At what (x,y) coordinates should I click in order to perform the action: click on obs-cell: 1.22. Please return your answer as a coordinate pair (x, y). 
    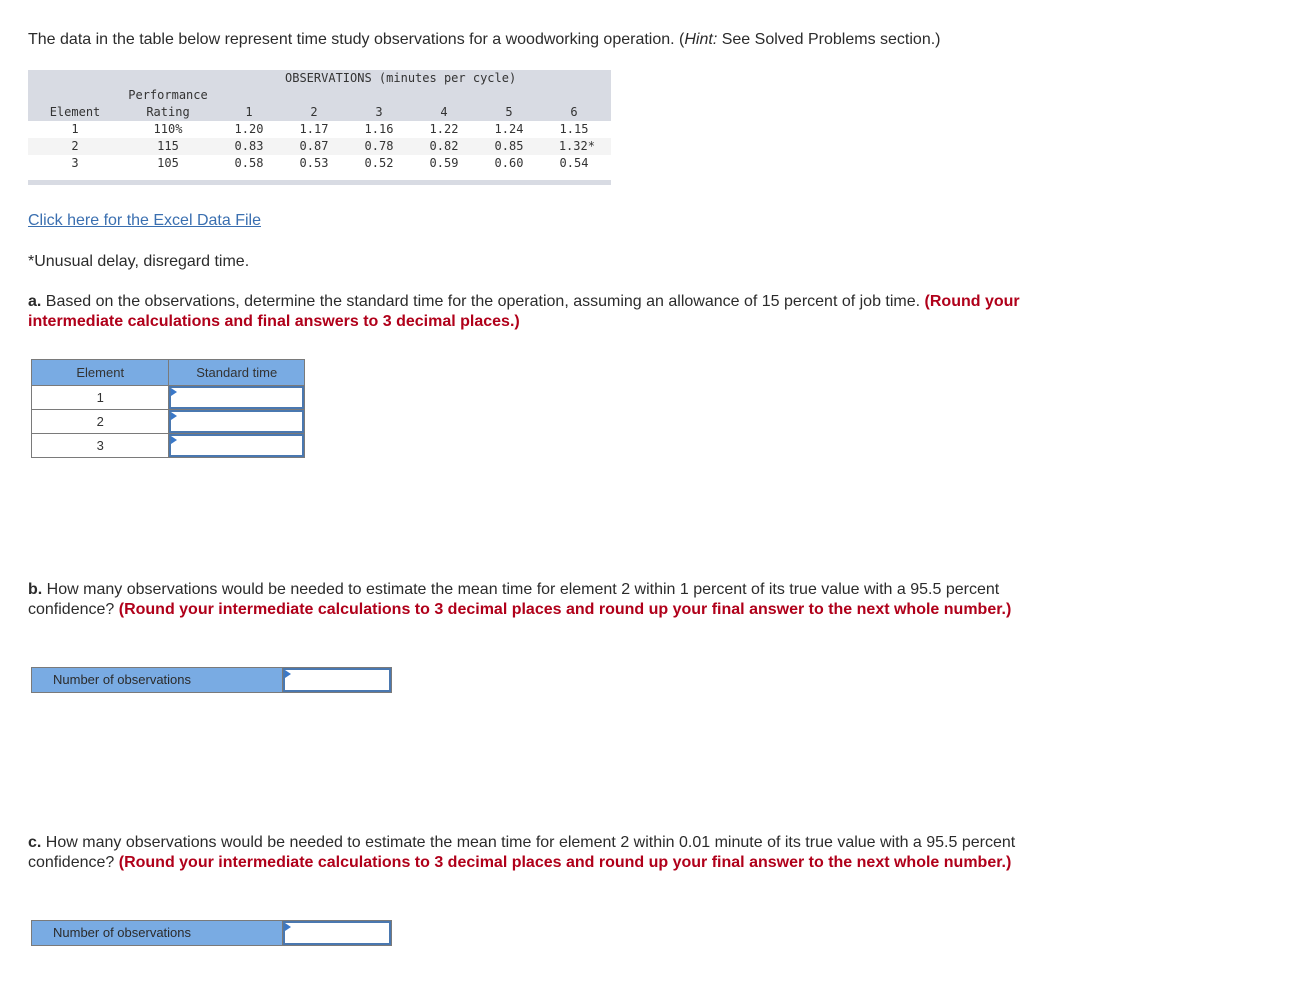
    Looking at the image, I should click on (444, 129).